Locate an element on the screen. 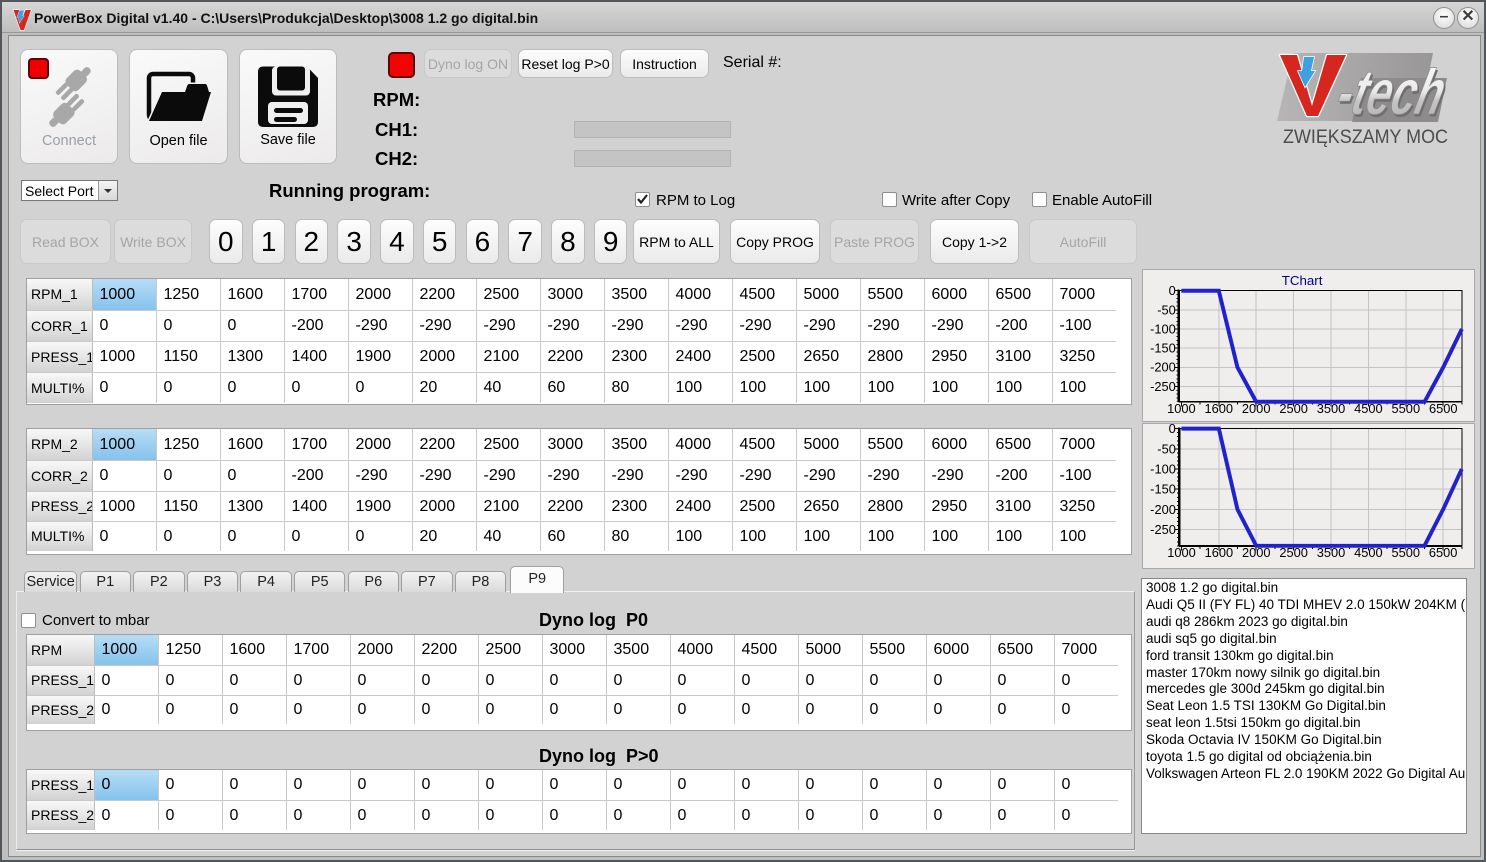 This screenshot has width=1486, height=862. svg-text: -tech is located at coordinates (1392, 92).